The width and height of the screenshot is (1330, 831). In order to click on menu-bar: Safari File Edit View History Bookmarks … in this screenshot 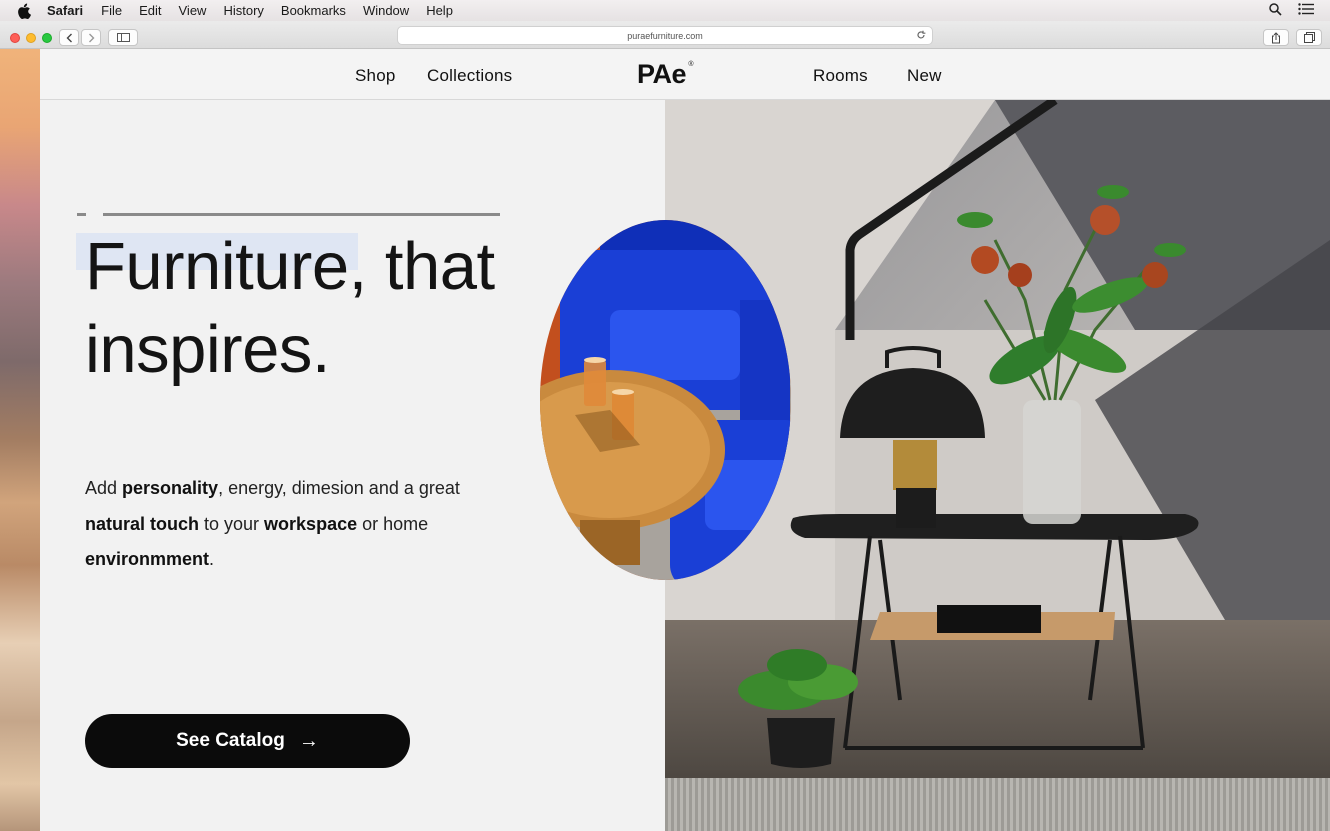, I will do `click(665, 10)`.